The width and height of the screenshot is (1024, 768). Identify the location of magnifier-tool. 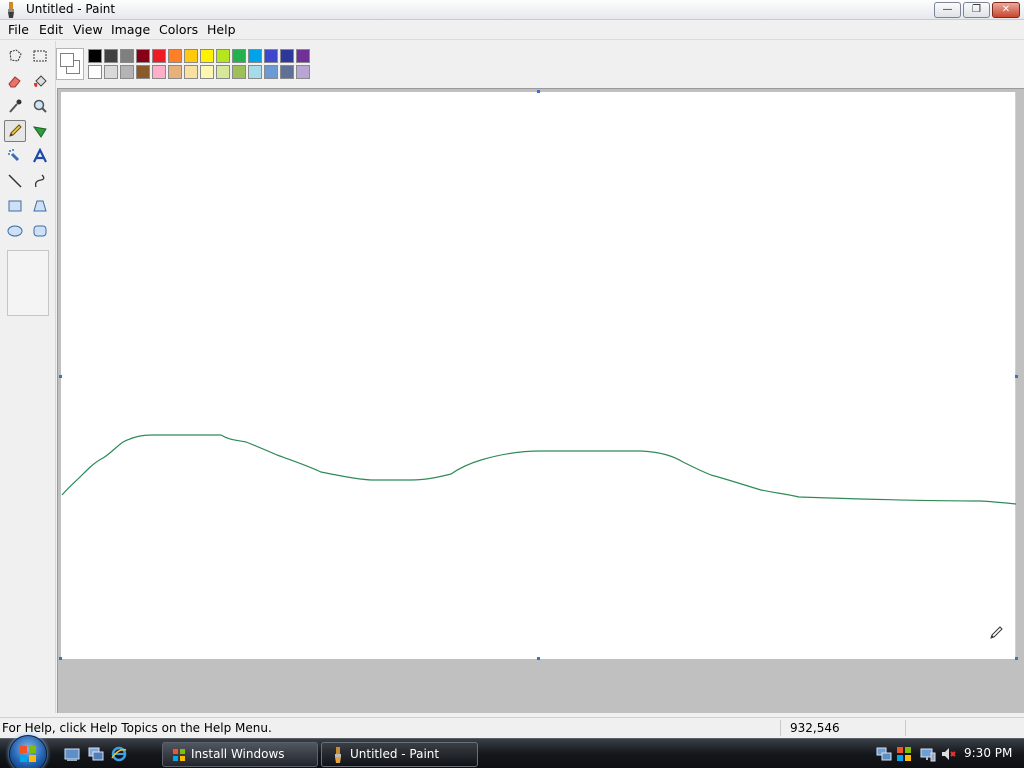
(40, 106).